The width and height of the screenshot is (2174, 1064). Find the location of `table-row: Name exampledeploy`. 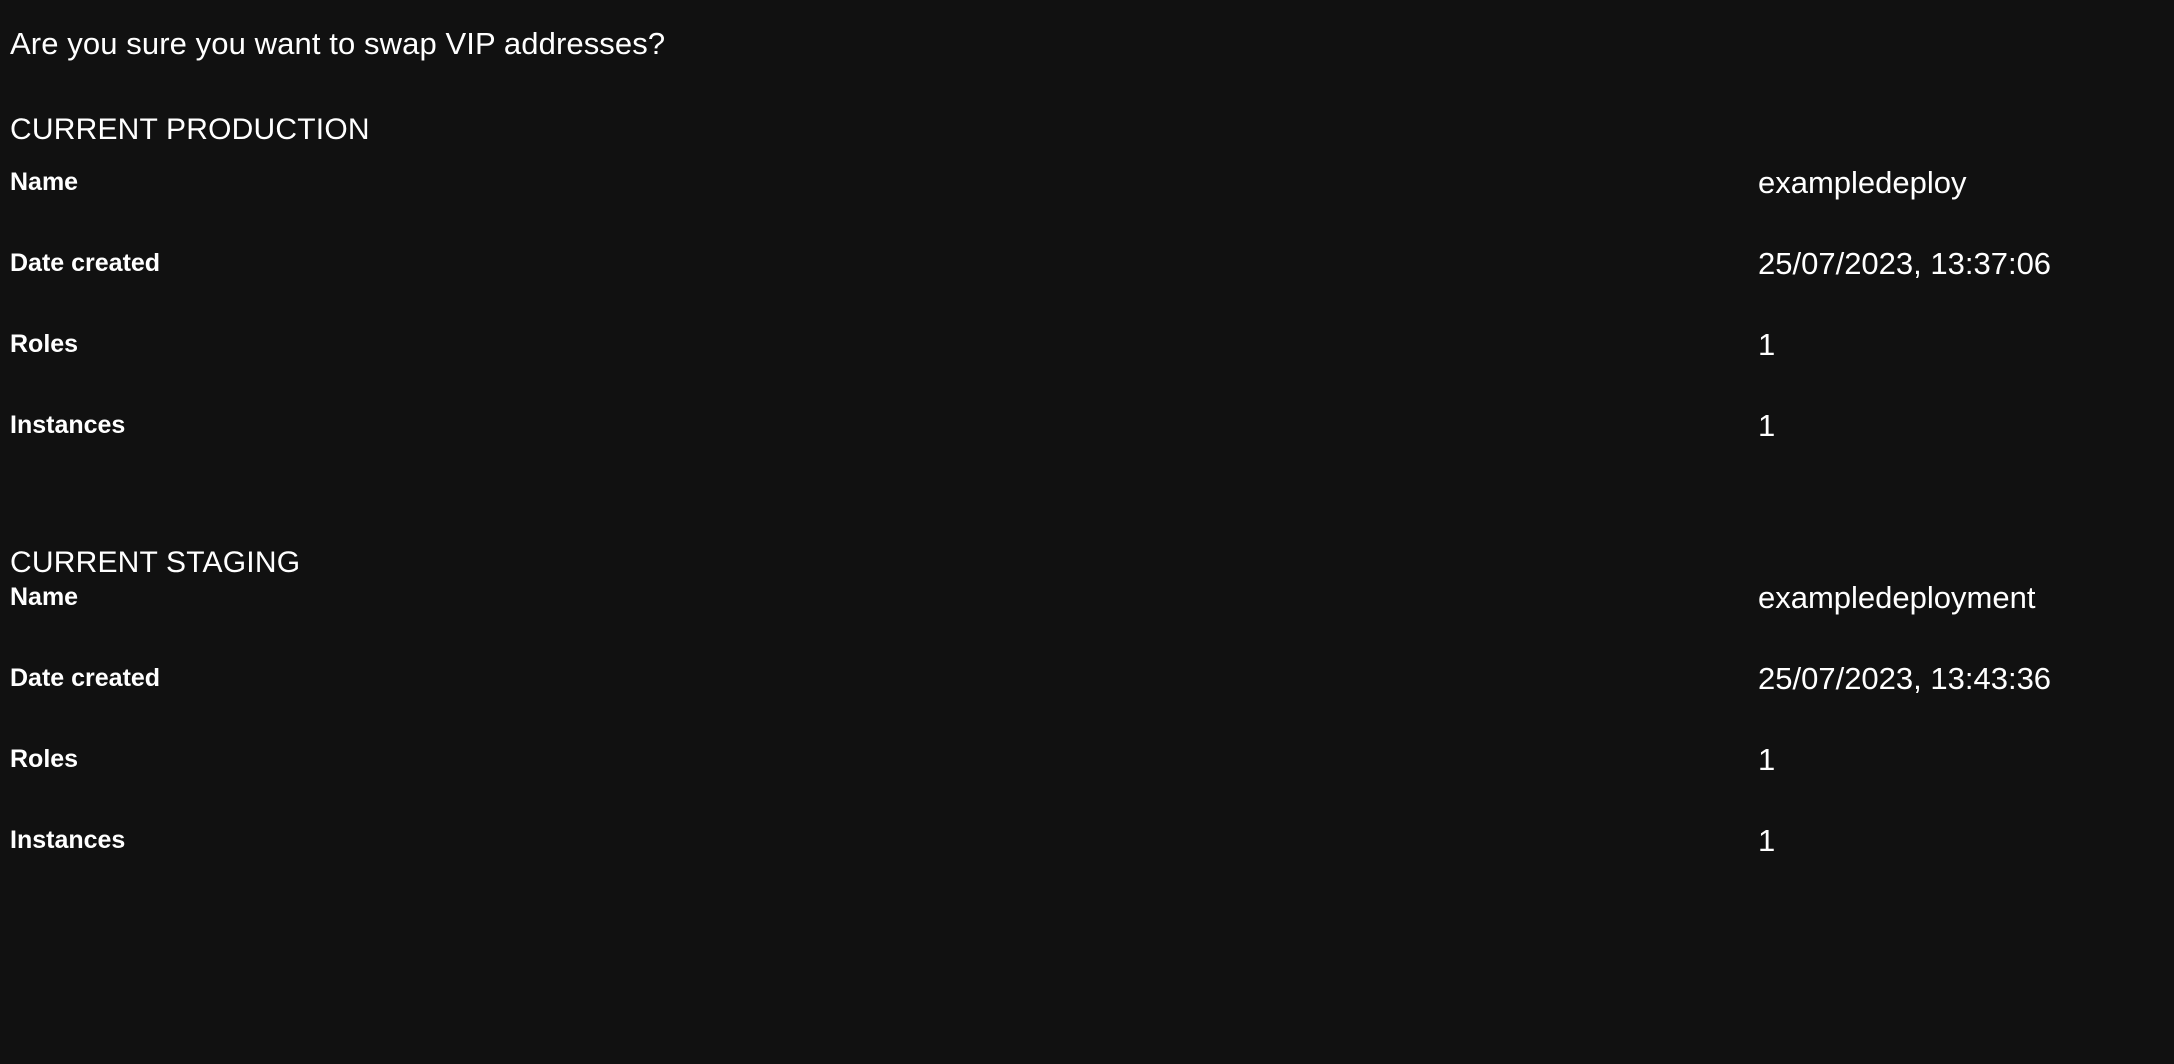

table-row: Name exampledeploy is located at coordinates (1092, 208).